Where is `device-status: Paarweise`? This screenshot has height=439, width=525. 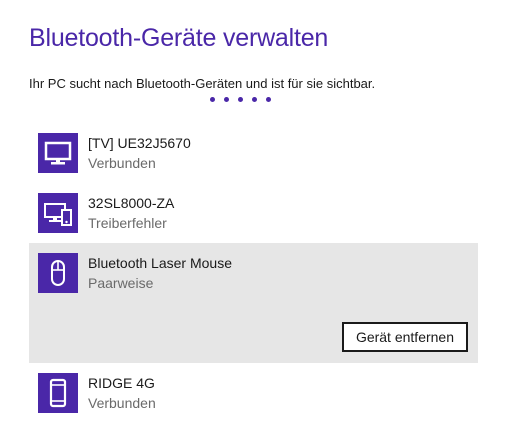
device-status: Paarweise is located at coordinates (121, 283).